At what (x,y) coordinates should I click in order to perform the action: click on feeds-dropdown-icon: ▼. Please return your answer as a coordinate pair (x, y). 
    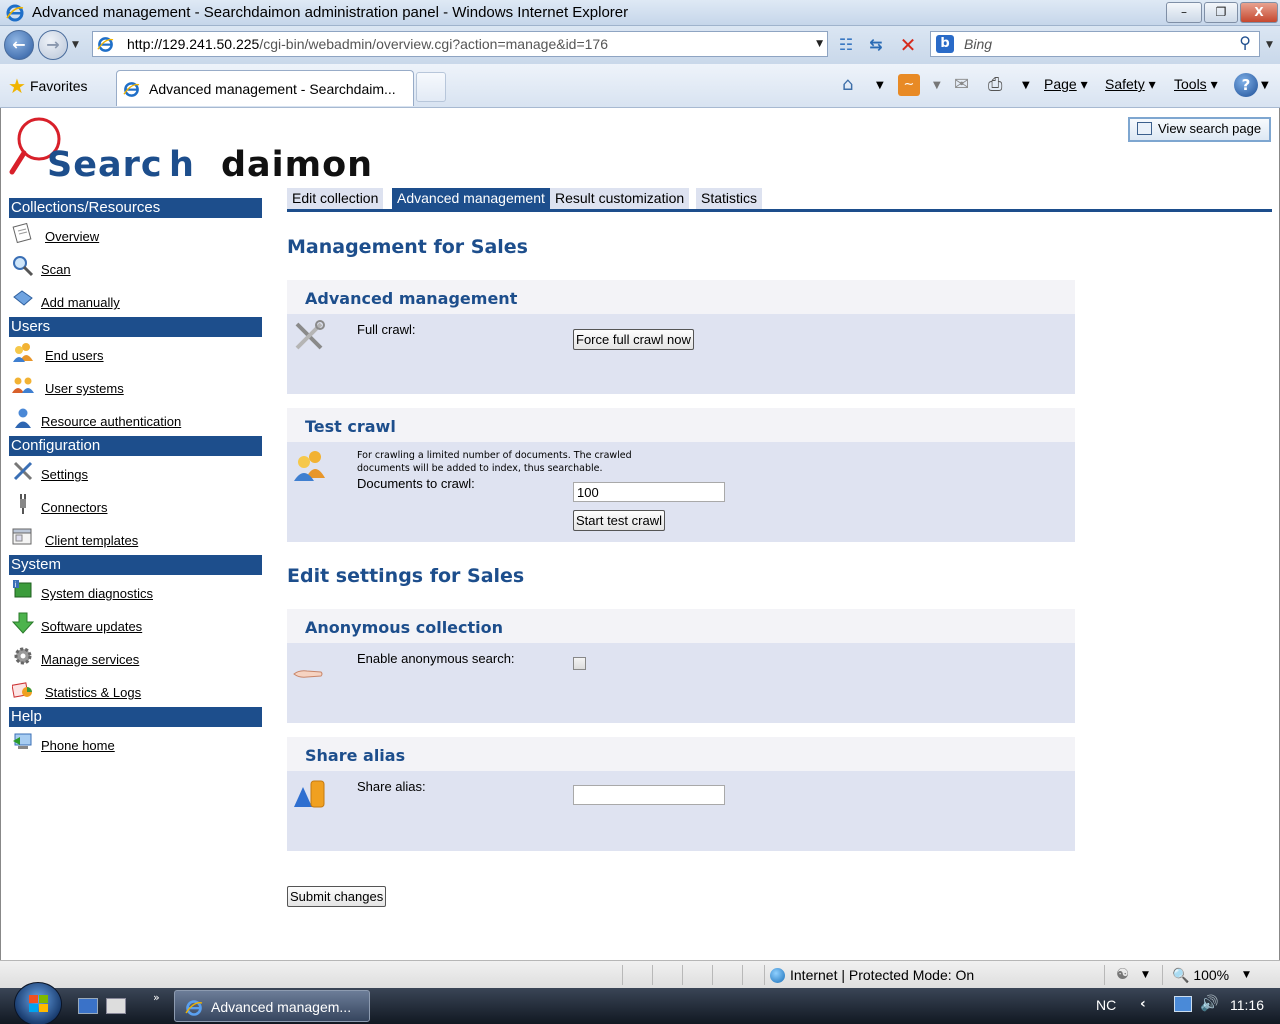
    Looking at the image, I should click on (937, 85).